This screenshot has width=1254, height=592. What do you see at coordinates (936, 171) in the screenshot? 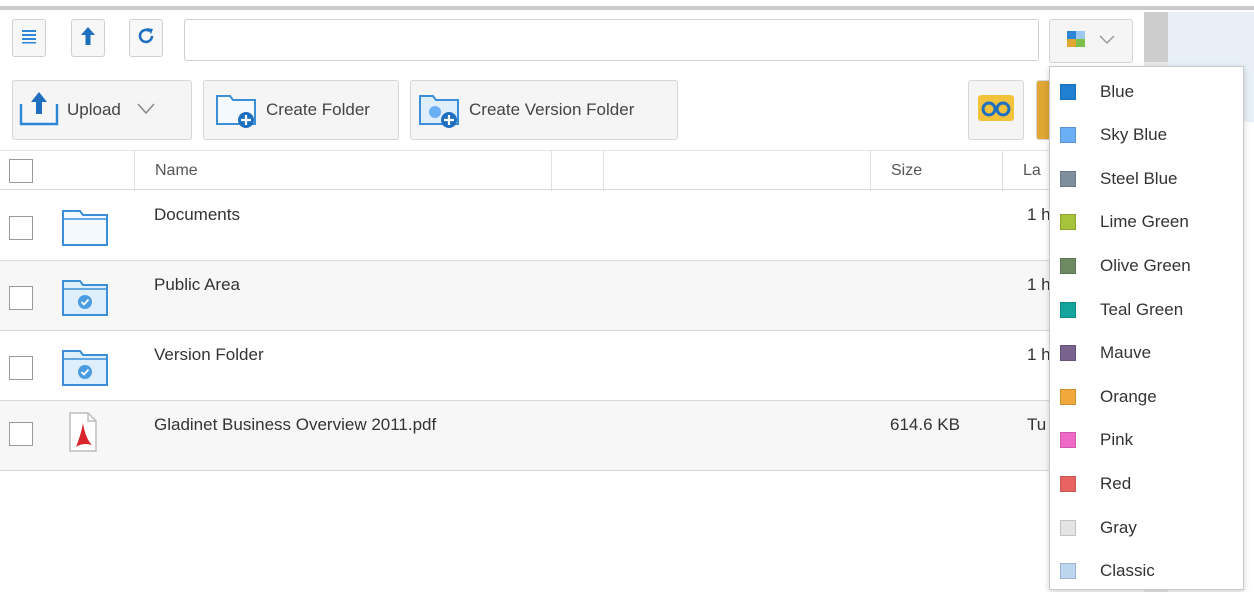
I see `column-header-size: Size` at bounding box center [936, 171].